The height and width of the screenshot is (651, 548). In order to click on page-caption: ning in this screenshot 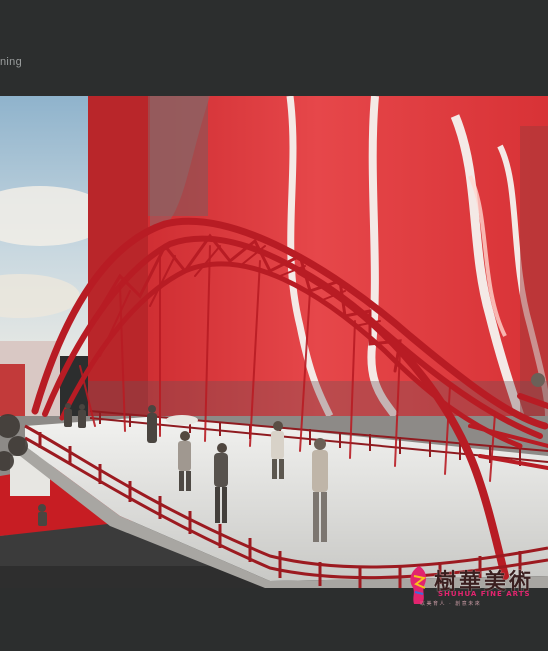, I will do `click(11, 62)`.